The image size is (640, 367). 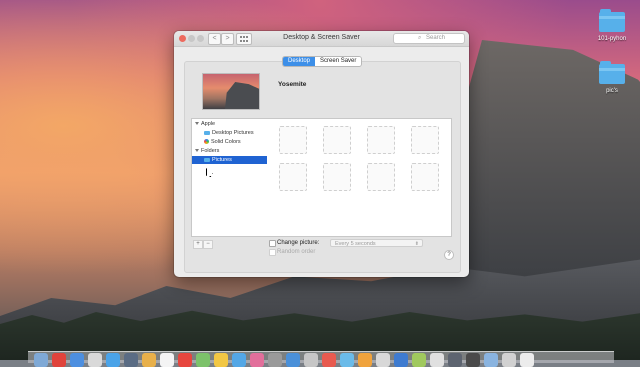 What do you see at coordinates (229, 166) in the screenshot?
I see `sidebar-item-pictures: Pictures` at bounding box center [229, 166].